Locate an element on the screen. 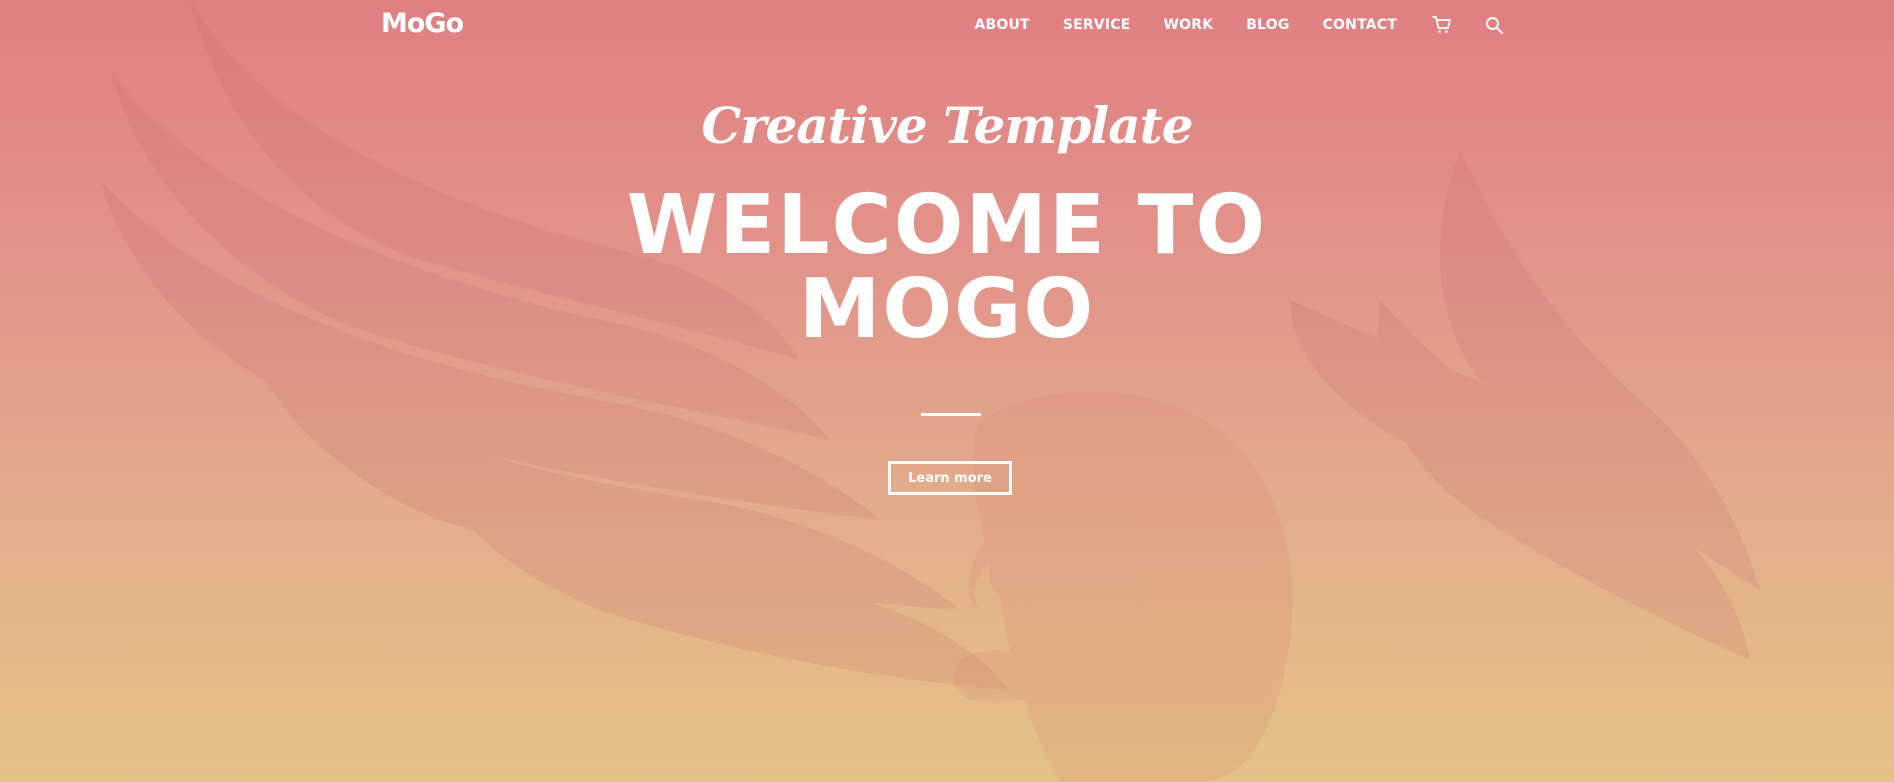 The width and height of the screenshot is (1894, 782). nav-item-work: WORK is located at coordinates (1189, 25).